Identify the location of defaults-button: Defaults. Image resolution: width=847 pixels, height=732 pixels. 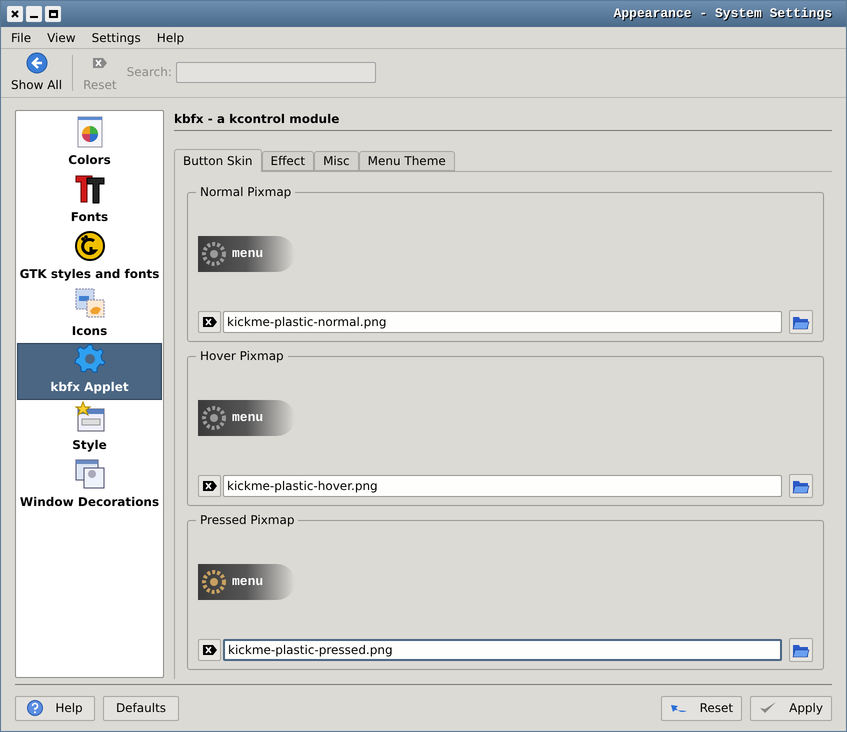
(141, 708).